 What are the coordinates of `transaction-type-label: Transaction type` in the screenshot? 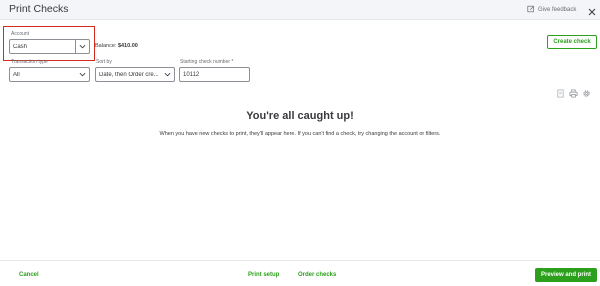 It's located at (29, 62).